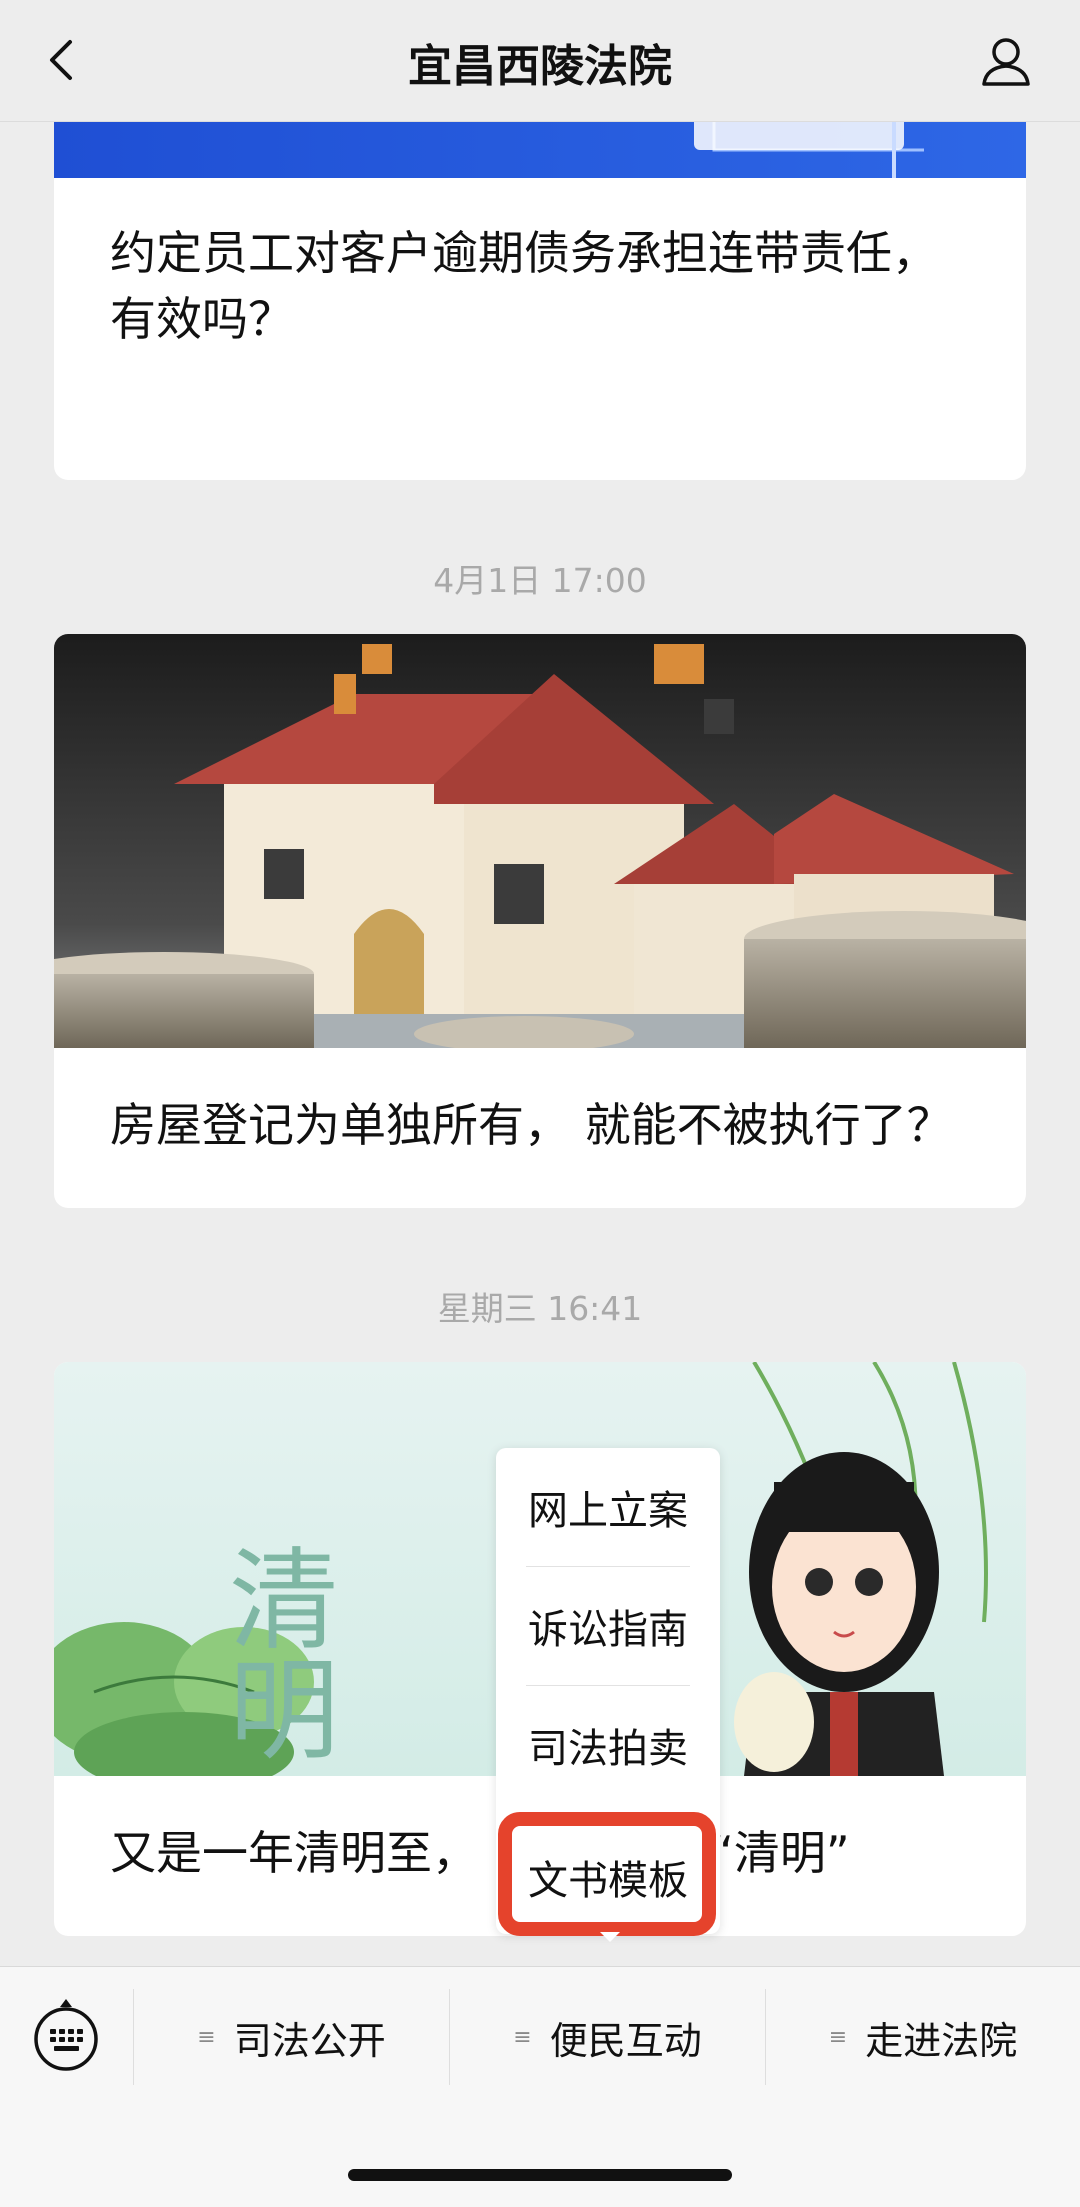 Image resolution: width=1080 pixels, height=2207 pixels. I want to click on keyboard-icon, so click(66, 2035).